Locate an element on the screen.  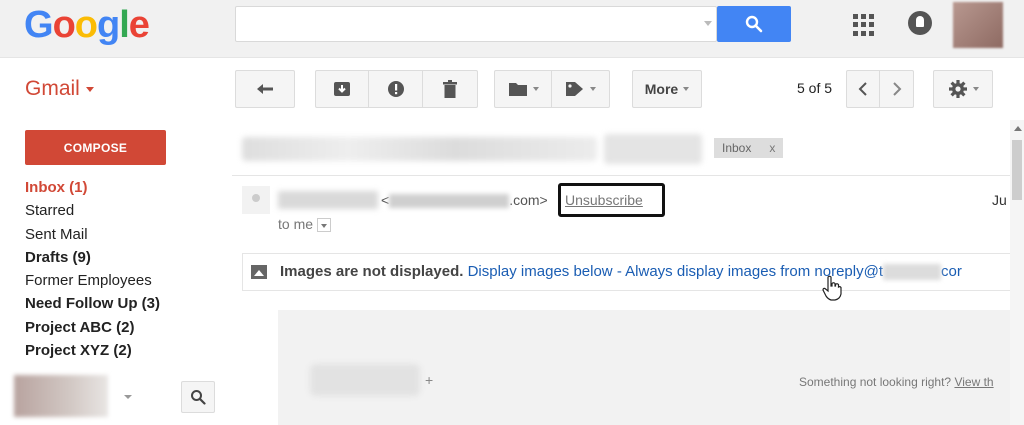
pager-nav-group is located at coordinates (880, 89).